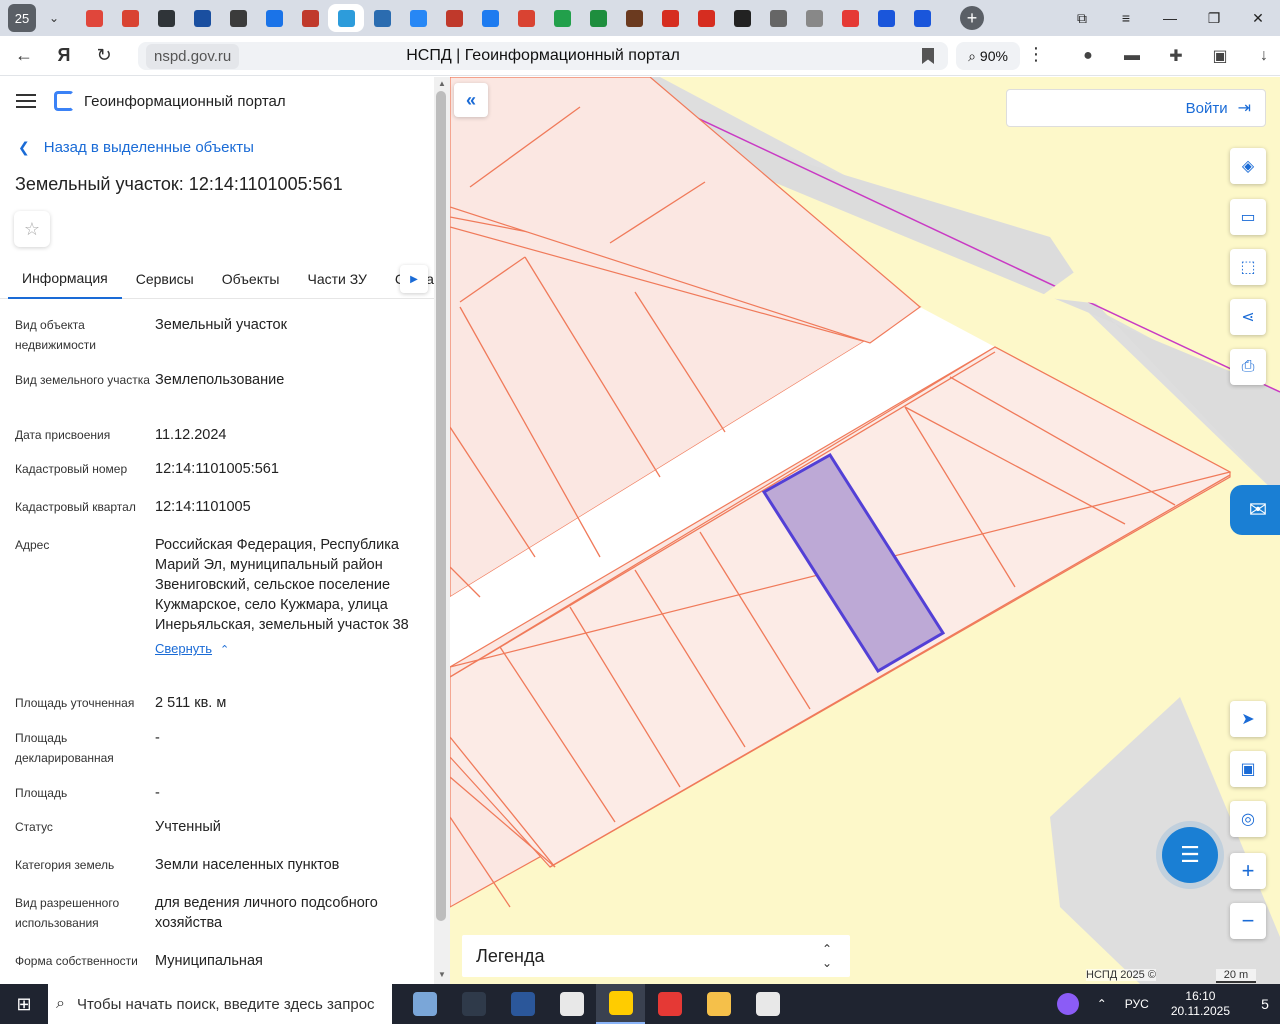 Image resolution: width=1280 pixels, height=1024 pixels. I want to click on downloads-icon: ↓, so click(1261, 56).